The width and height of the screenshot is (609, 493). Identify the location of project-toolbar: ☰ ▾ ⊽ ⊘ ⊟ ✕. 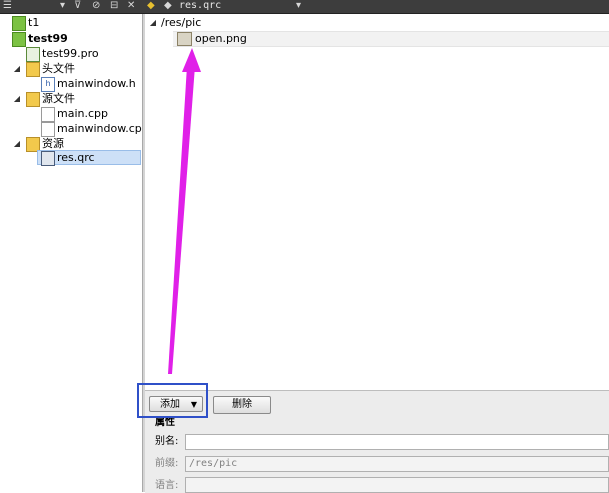
(71, 6).